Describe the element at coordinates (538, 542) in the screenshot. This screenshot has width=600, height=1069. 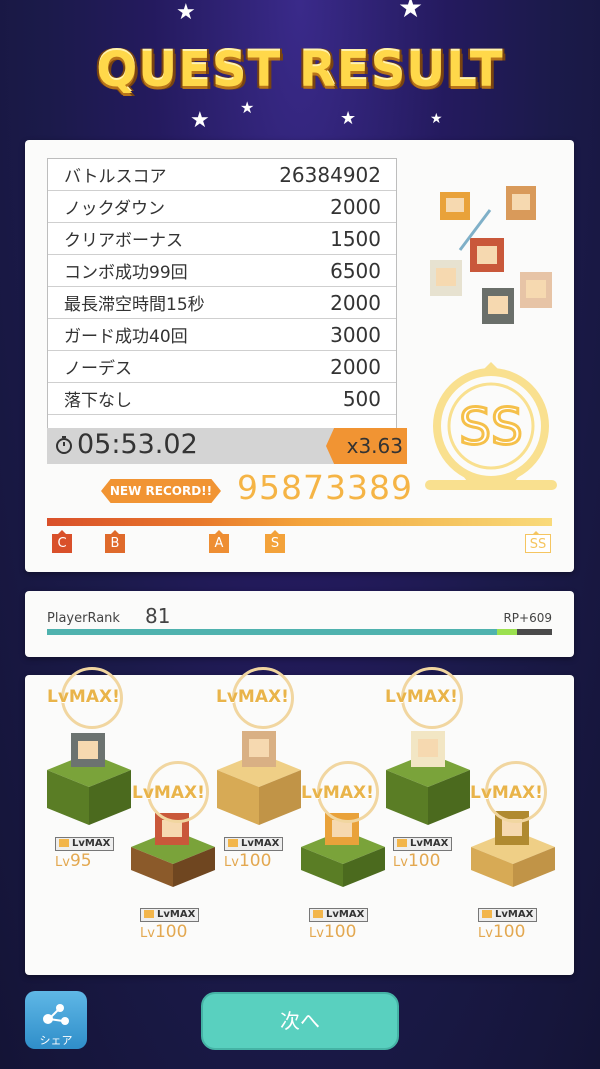
I see `rank-mark-ss: SS` at that location.